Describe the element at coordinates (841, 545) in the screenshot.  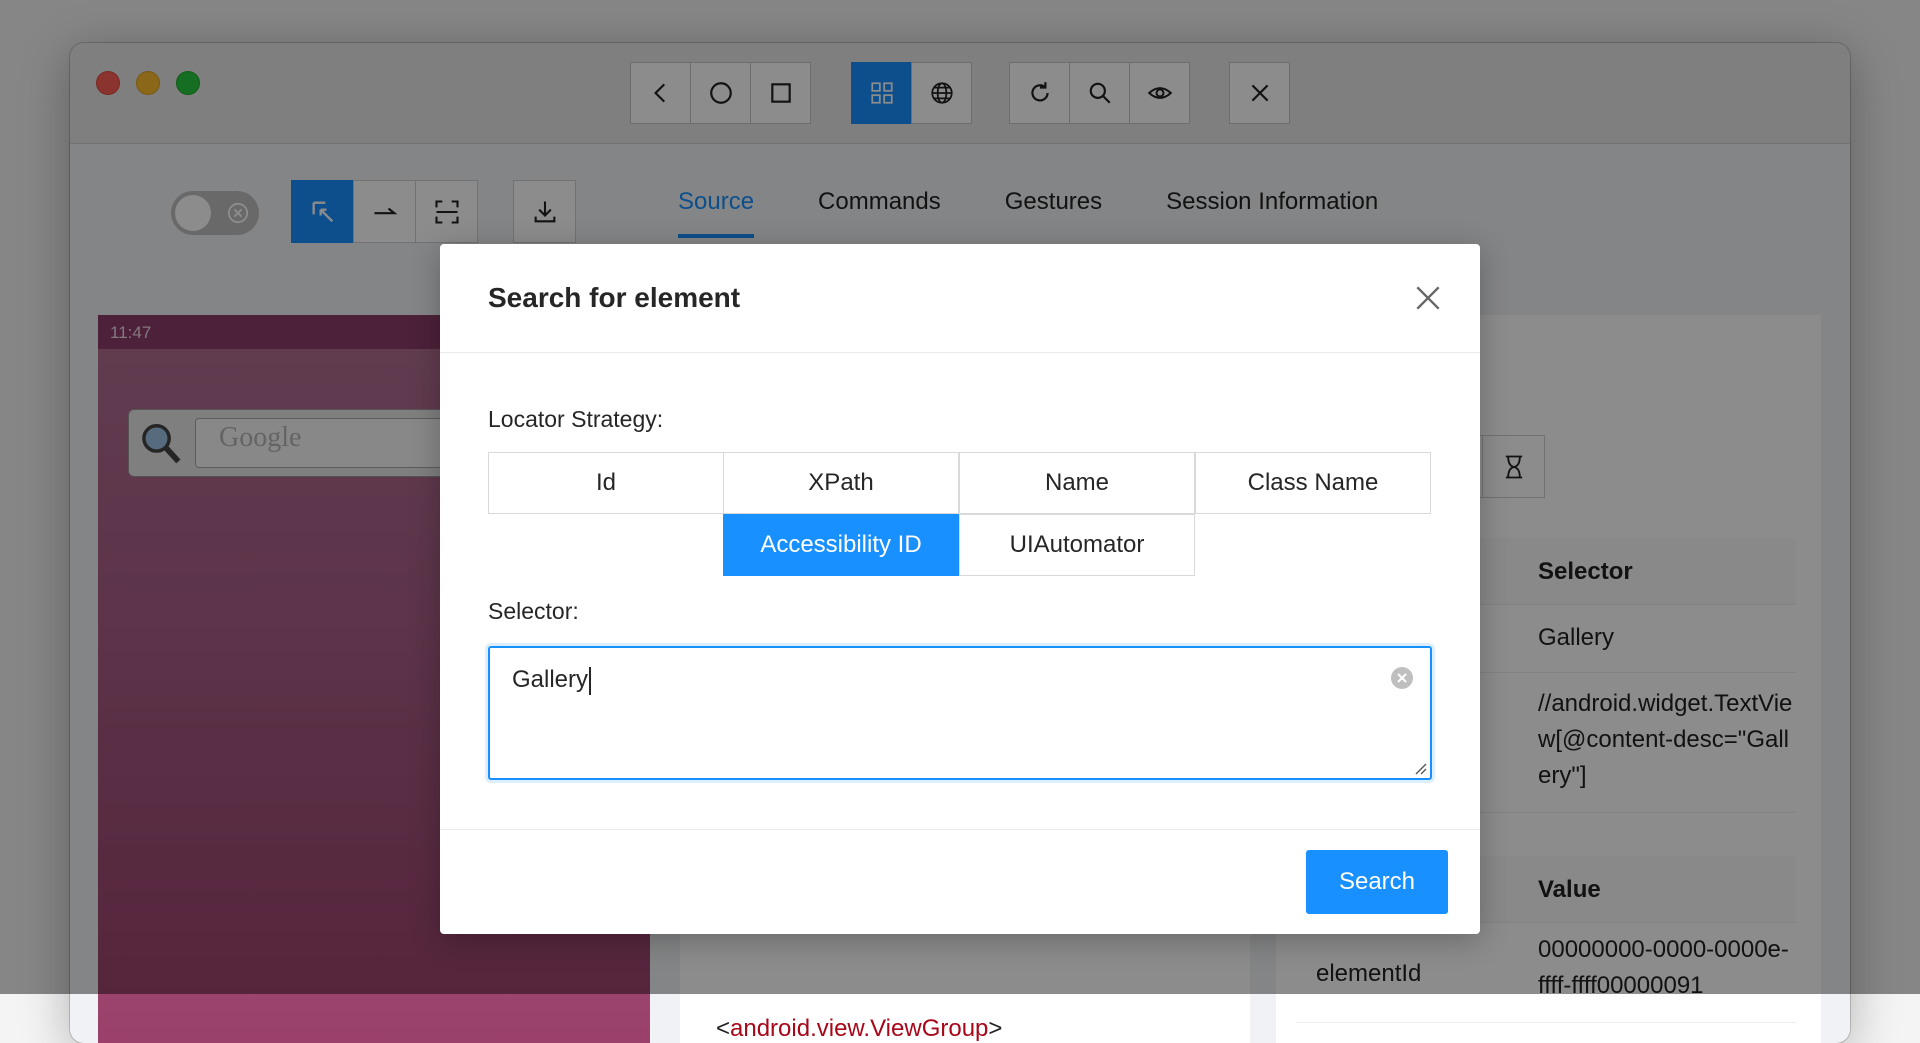
I see `strategy-option-accessibility-id: Accessibility ID` at that location.